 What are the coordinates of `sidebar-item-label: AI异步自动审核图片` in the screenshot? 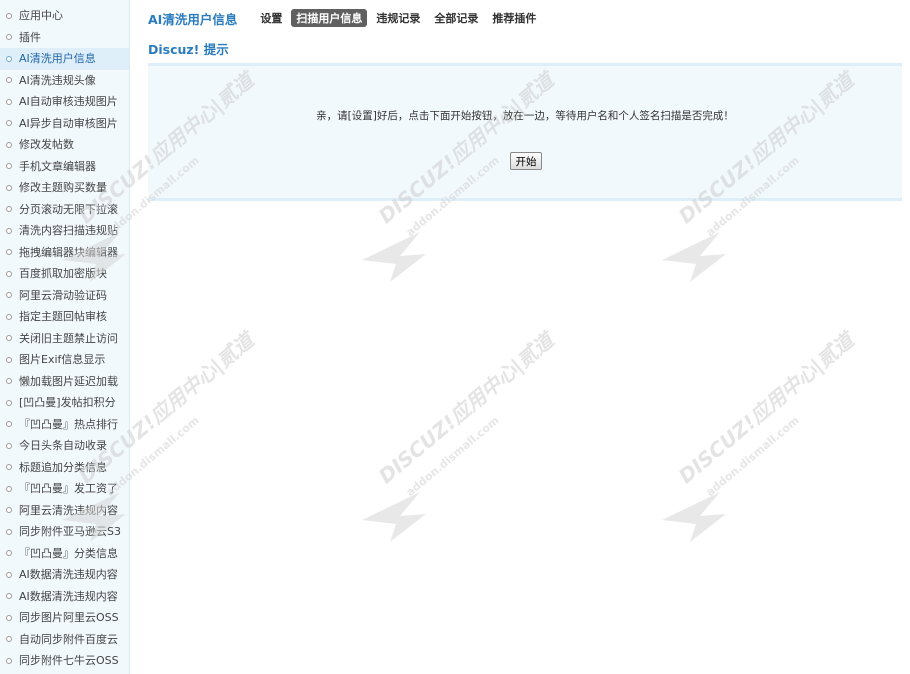 It's located at (68, 123).